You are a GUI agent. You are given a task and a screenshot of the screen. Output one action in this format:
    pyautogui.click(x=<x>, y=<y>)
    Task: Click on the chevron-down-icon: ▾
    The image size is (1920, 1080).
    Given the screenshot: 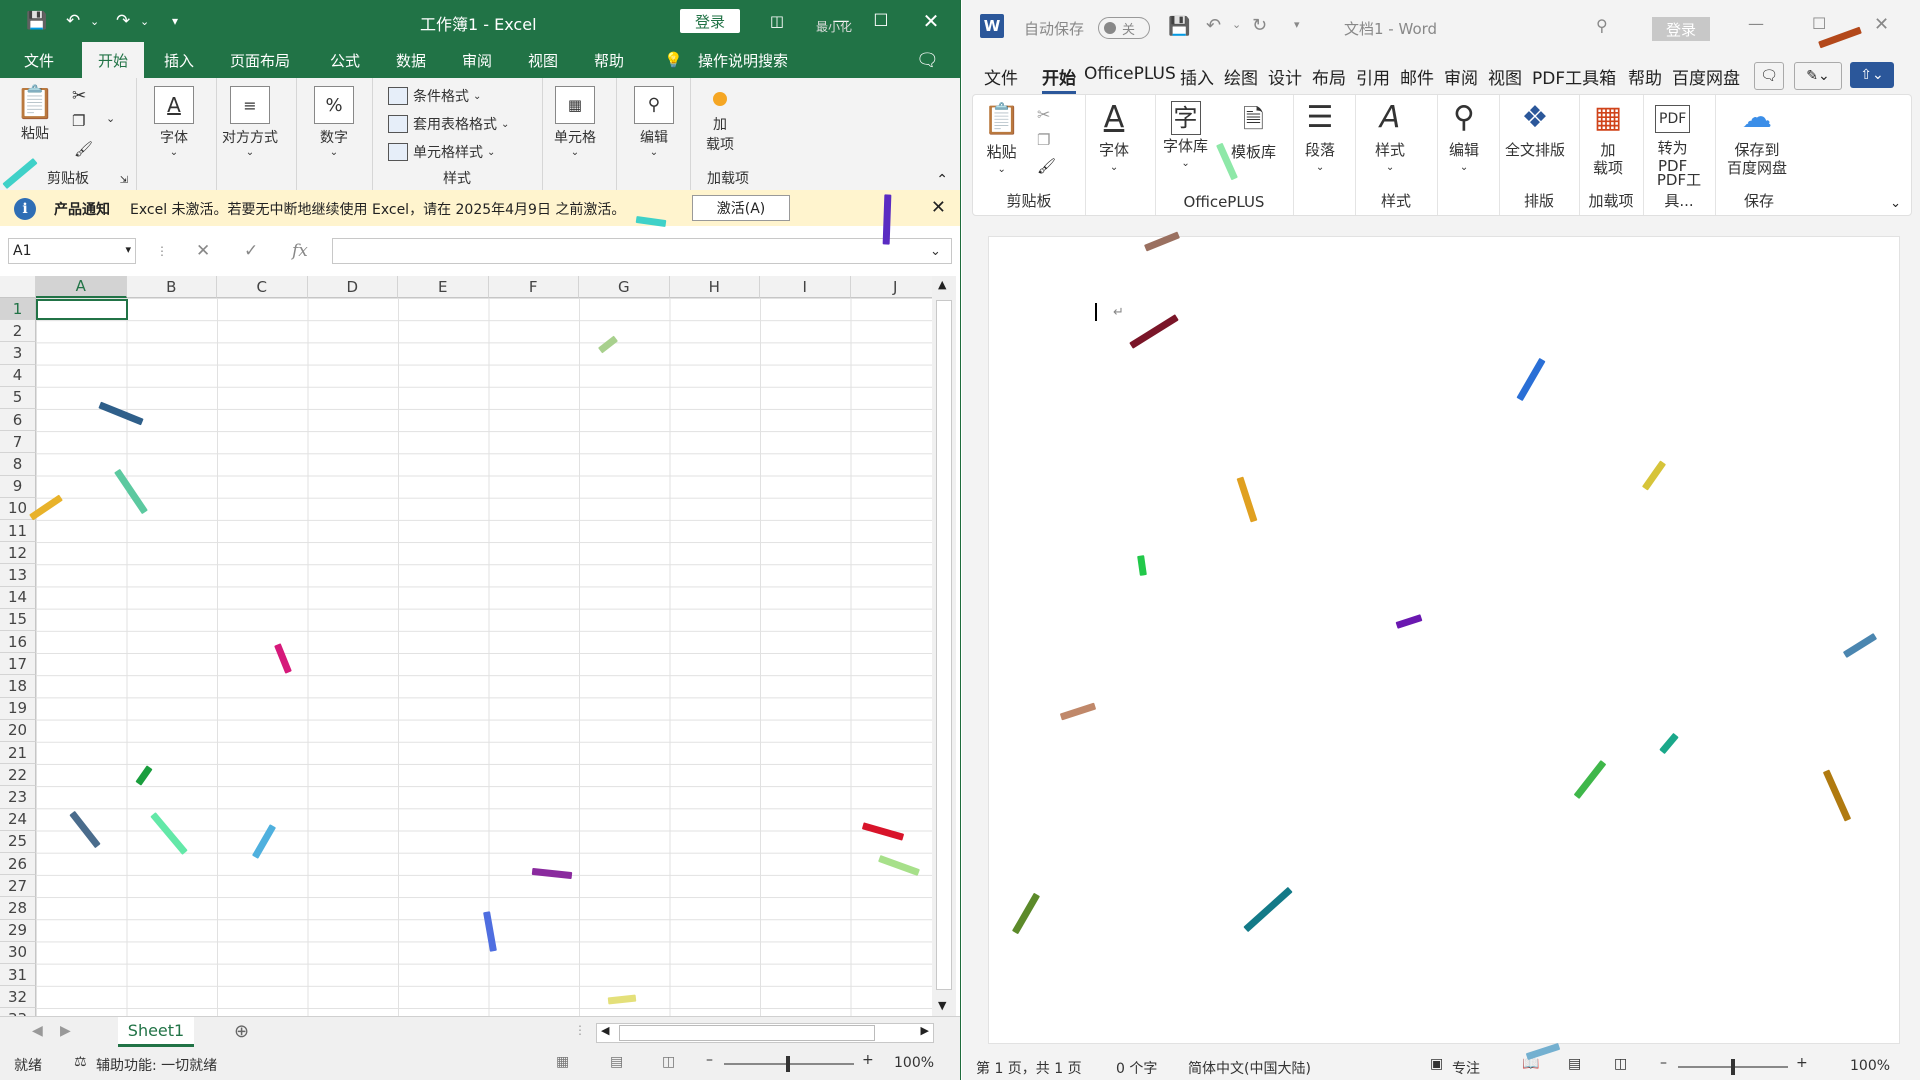 What is the action you would take?
    pyautogui.click(x=128, y=249)
    